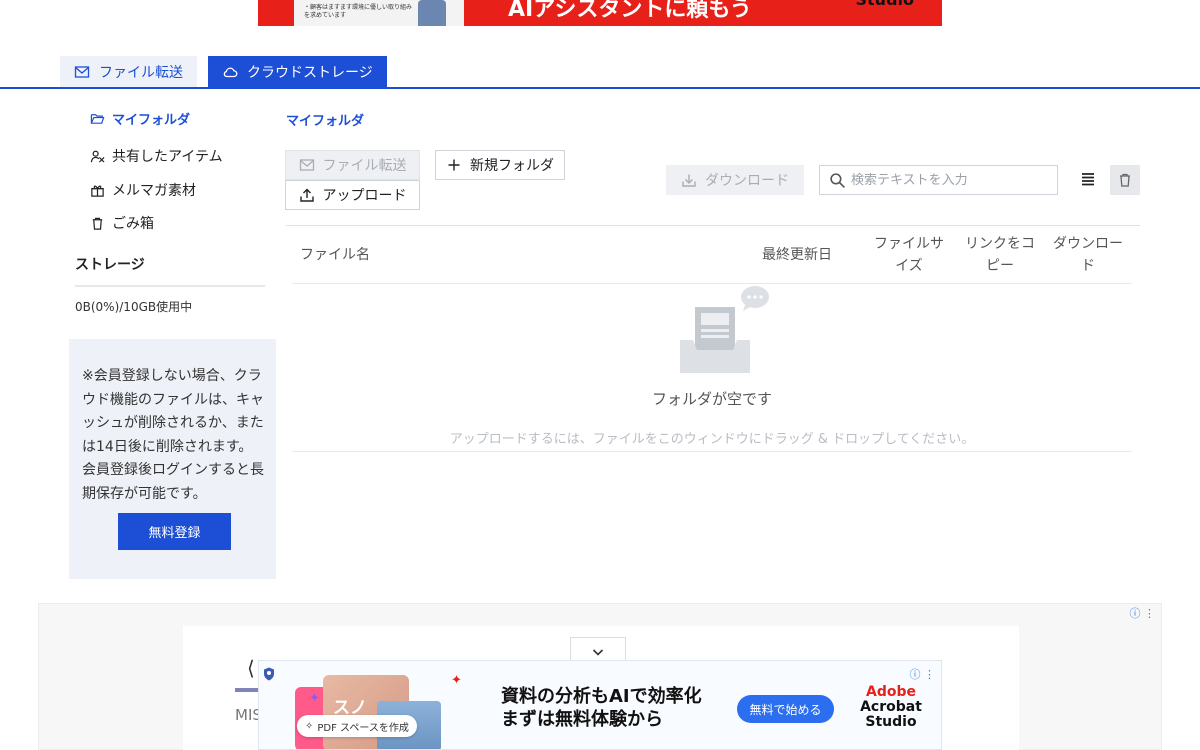 The height and width of the screenshot is (750, 1200). Describe the element at coordinates (306, 195) in the screenshot. I see `upload-icon` at that location.